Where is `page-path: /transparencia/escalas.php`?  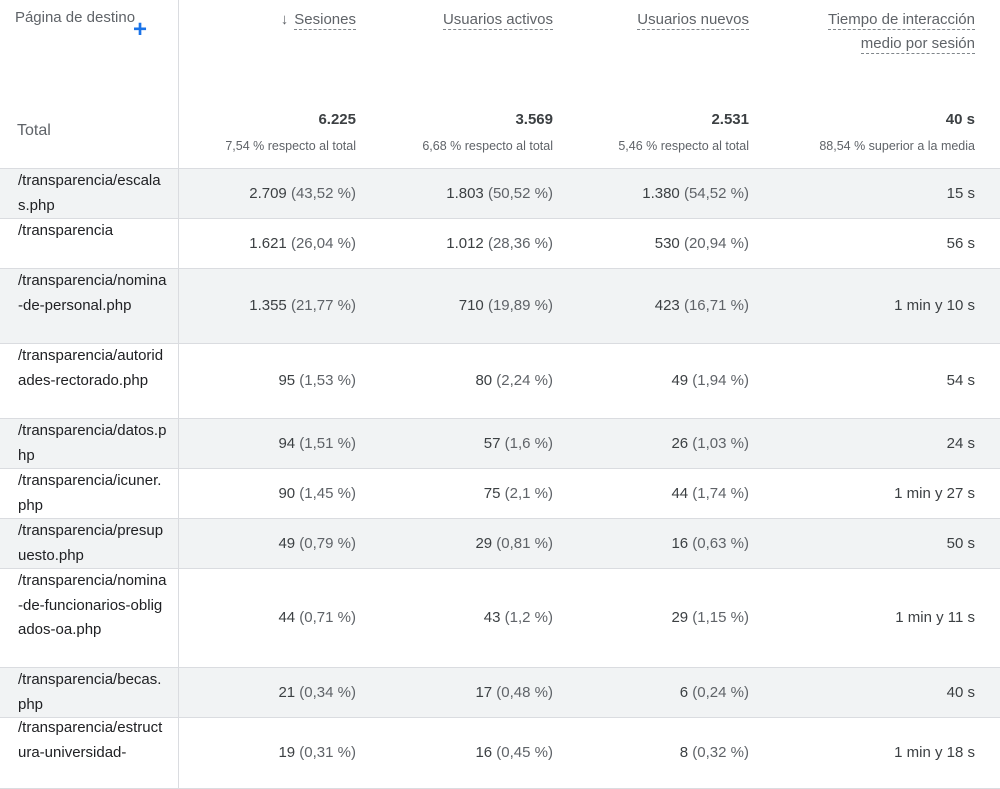 page-path: /transparencia/escalas.php is located at coordinates (93, 193).